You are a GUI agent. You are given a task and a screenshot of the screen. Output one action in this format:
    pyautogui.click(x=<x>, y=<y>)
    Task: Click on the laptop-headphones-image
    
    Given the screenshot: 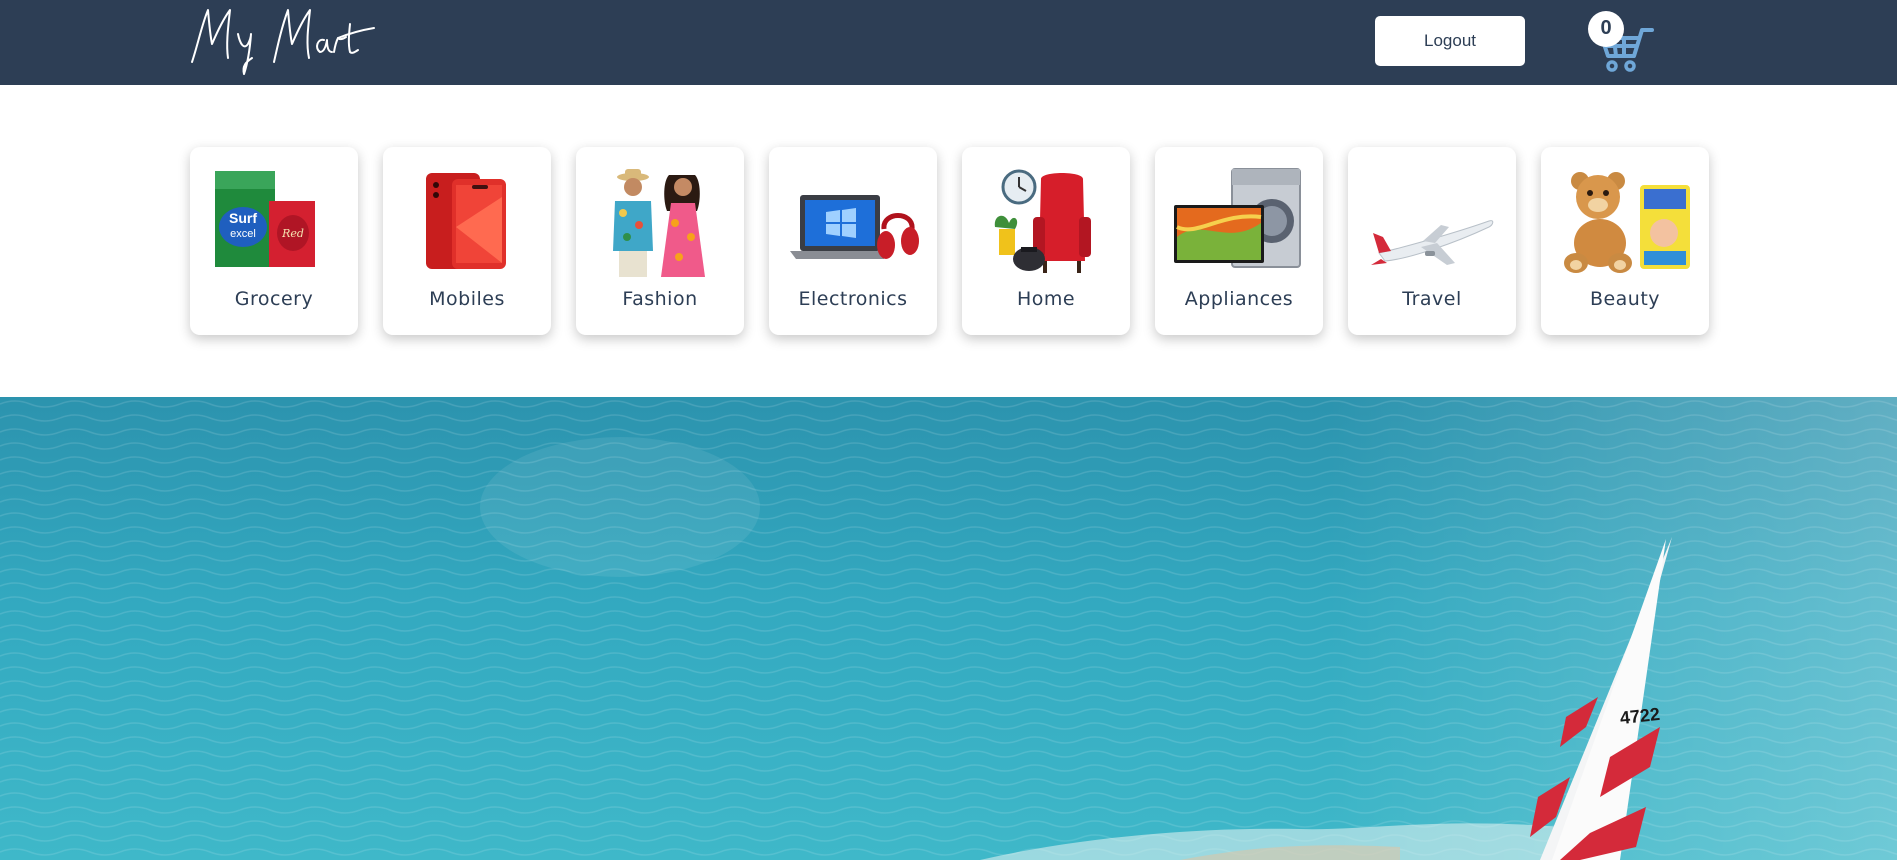 What is the action you would take?
    pyautogui.click(x=854, y=227)
    